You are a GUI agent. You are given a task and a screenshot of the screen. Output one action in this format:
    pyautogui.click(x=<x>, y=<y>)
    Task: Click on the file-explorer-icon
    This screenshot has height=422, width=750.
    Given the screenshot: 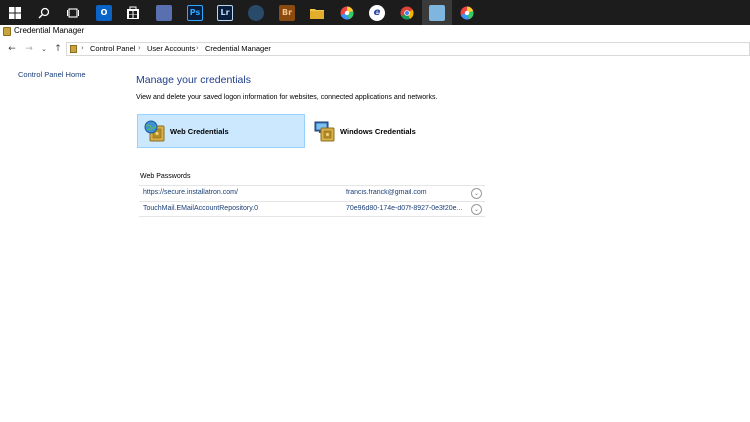 What is the action you would take?
    pyautogui.click(x=317, y=13)
    